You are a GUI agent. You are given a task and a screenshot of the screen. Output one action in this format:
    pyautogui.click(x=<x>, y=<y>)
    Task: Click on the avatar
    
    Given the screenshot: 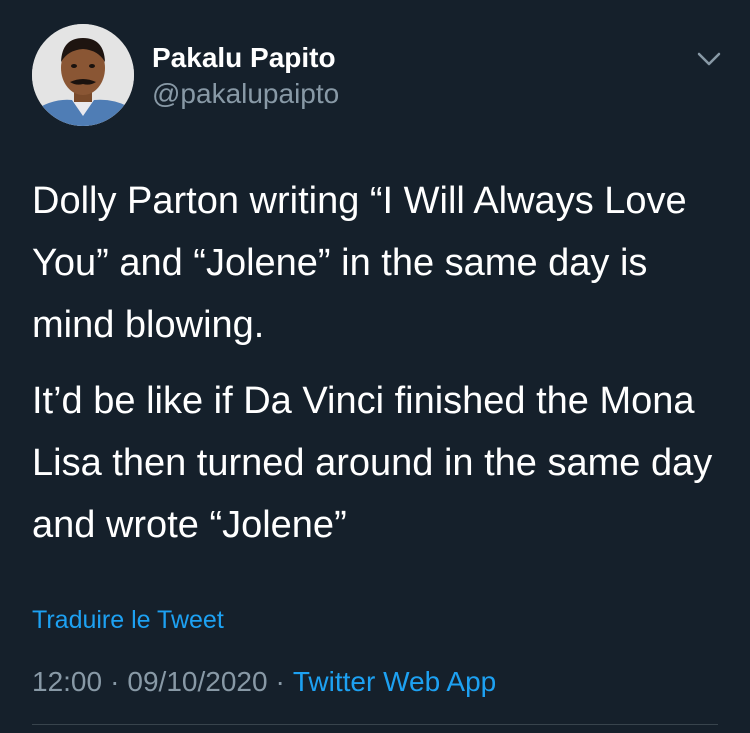 What is the action you would take?
    pyautogui.click(x=83, y=75)
    